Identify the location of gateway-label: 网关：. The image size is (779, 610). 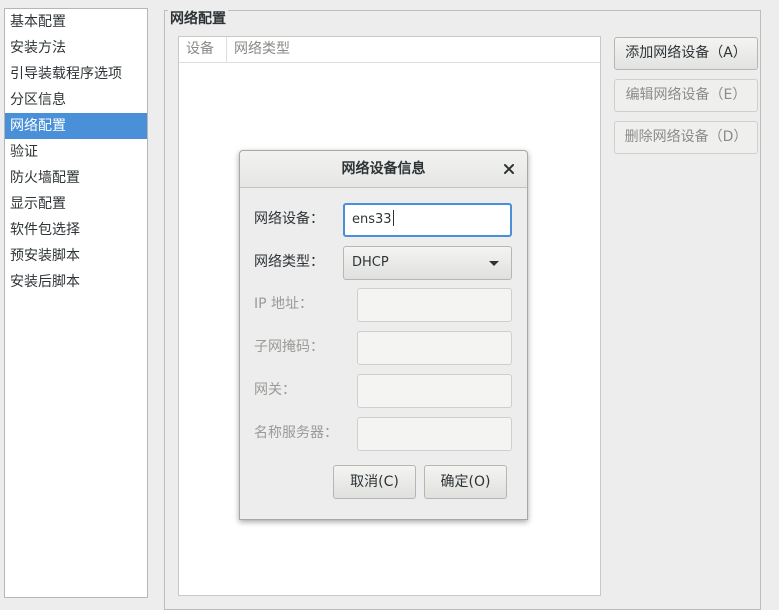
(275, 390).